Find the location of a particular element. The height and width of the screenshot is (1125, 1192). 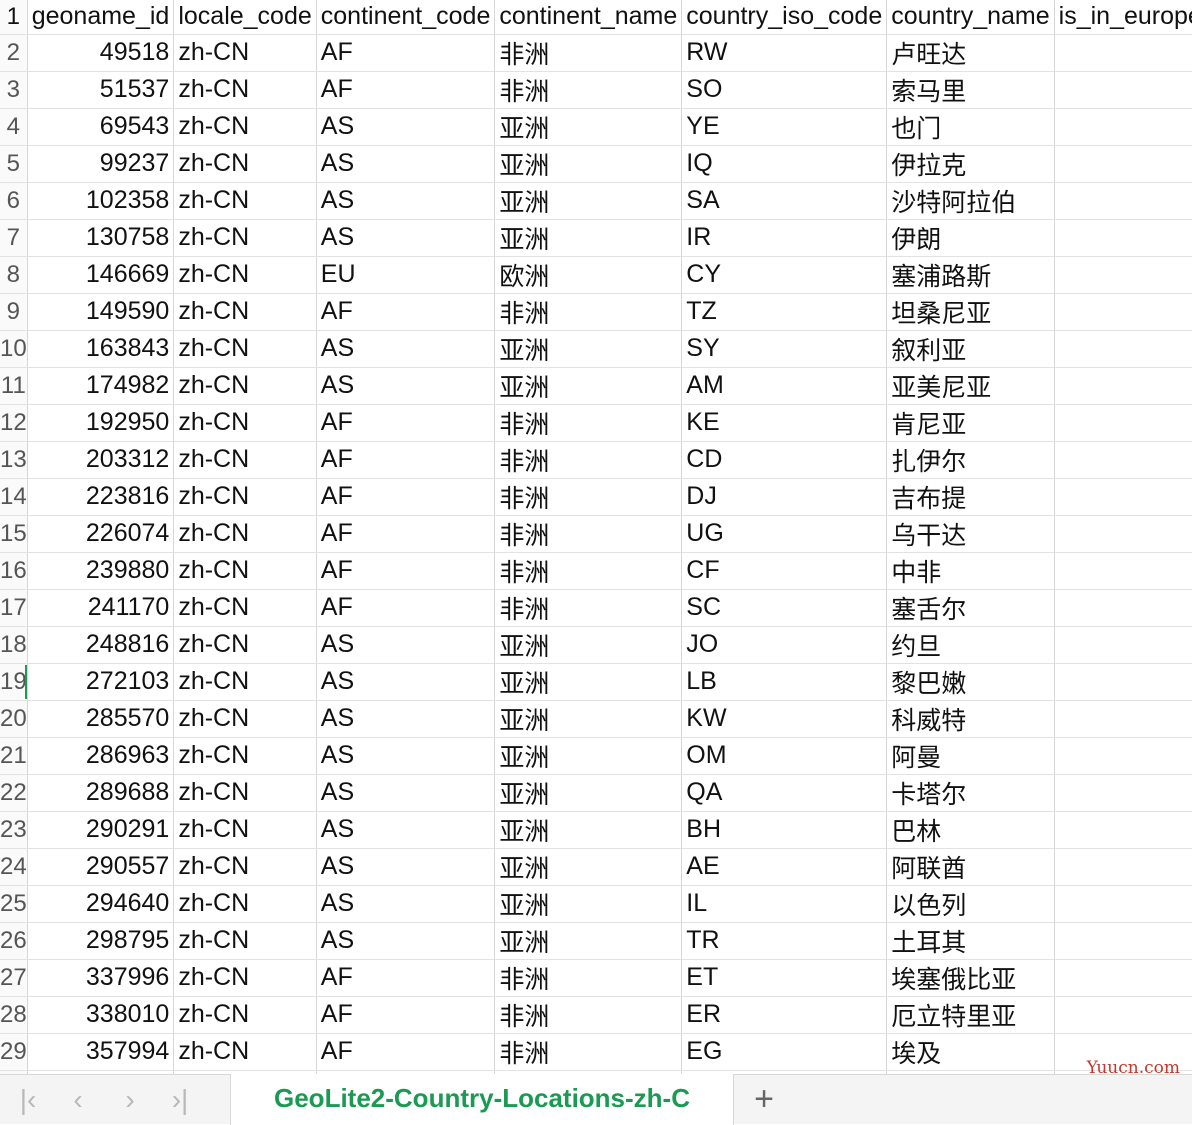

cell-geoname-id: 298795 is located at coordinates (101, 941).